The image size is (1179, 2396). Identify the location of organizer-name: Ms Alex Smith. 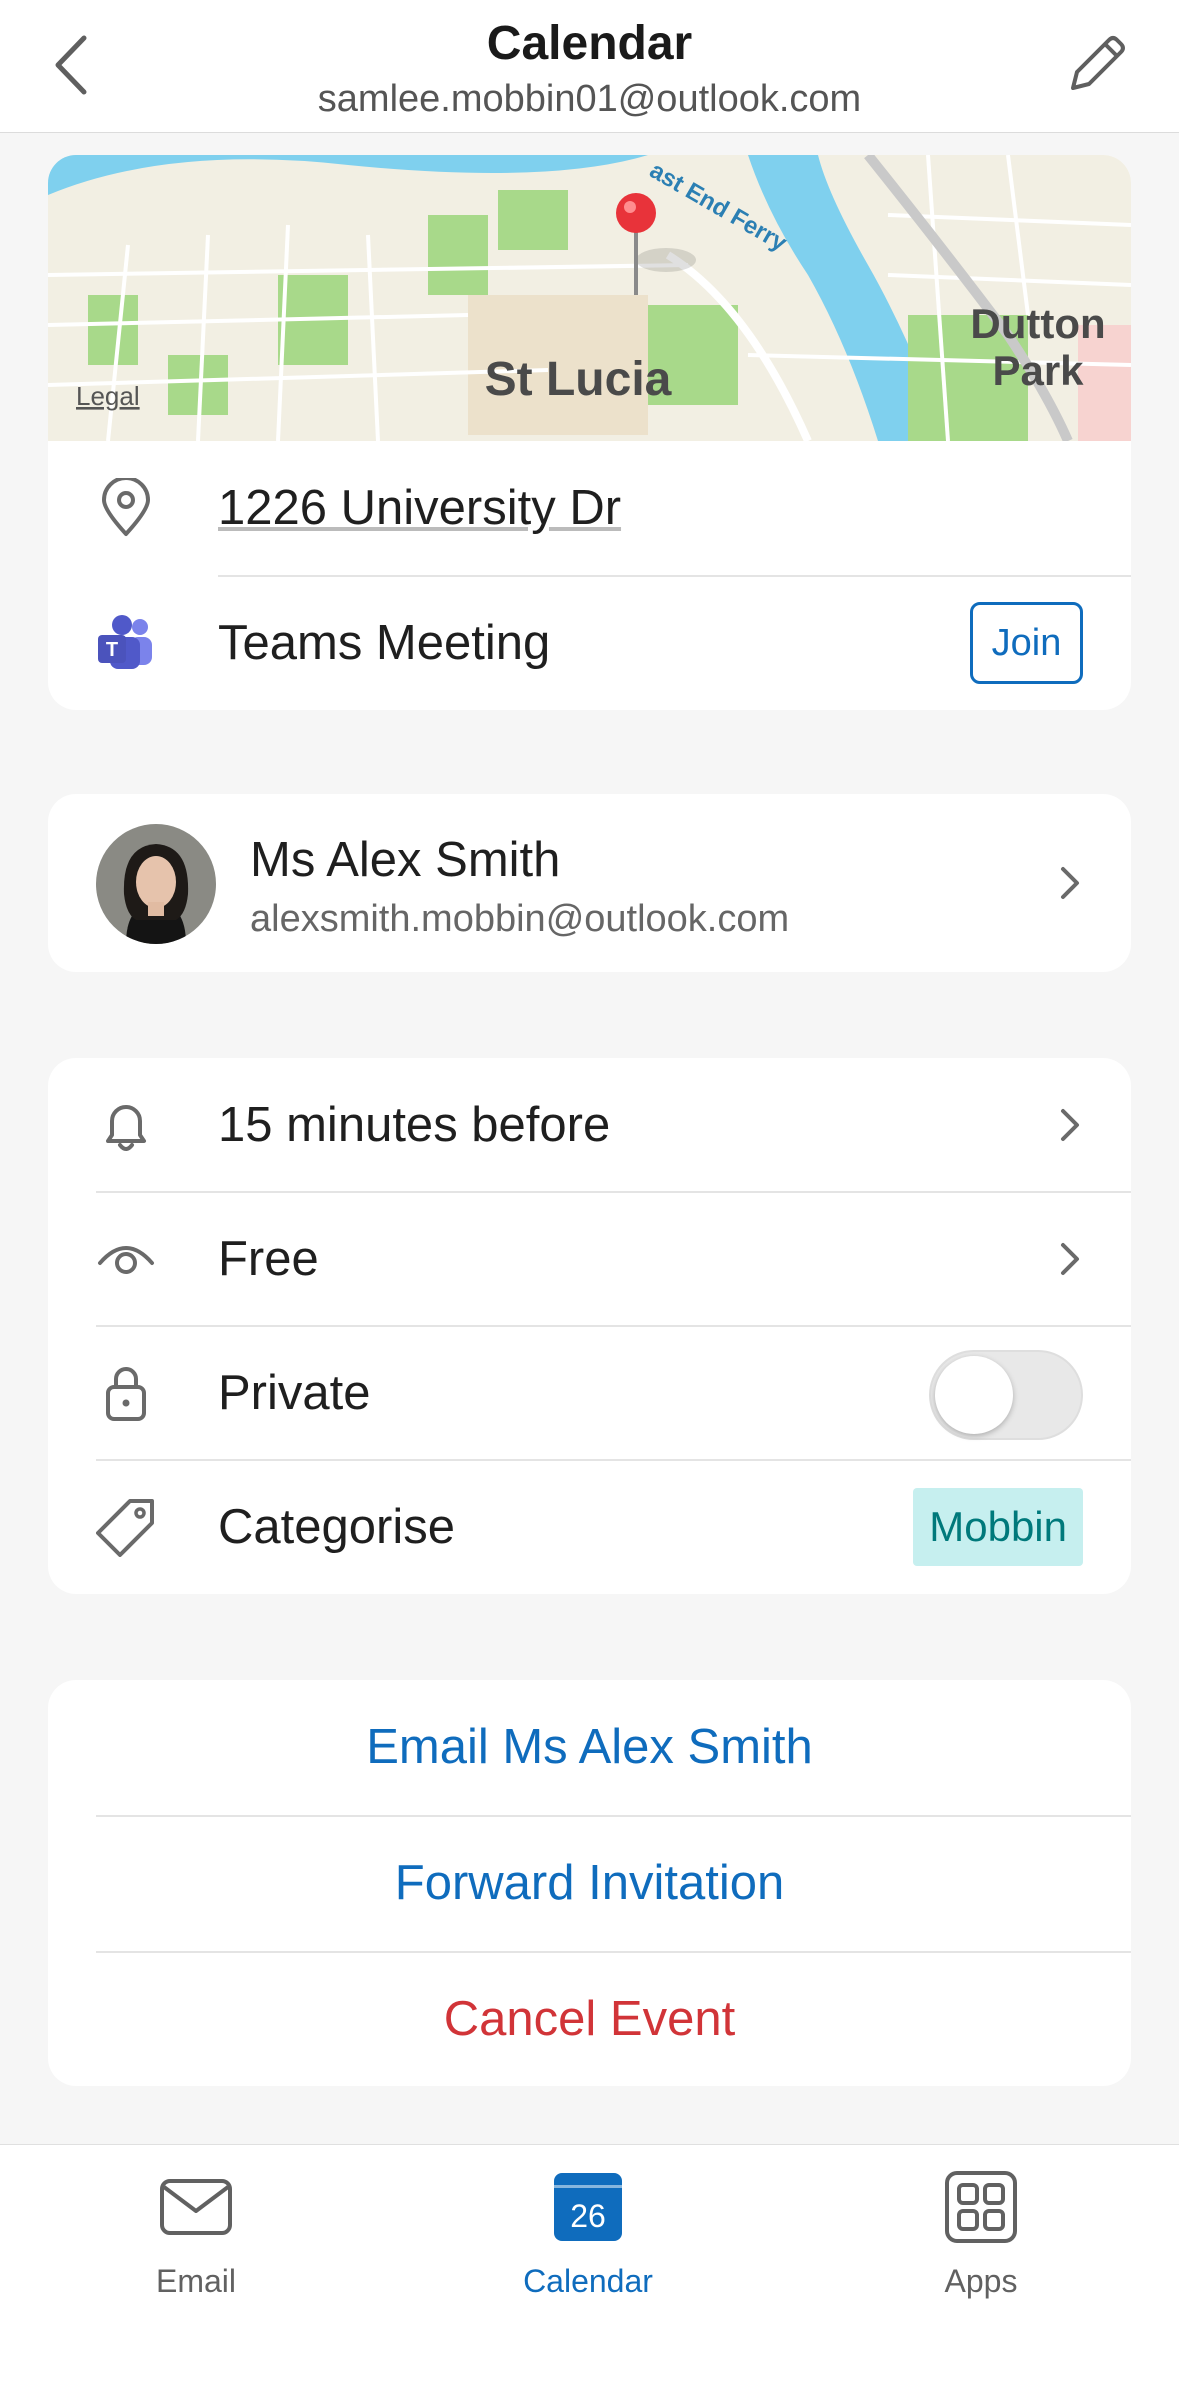
(405, 860).